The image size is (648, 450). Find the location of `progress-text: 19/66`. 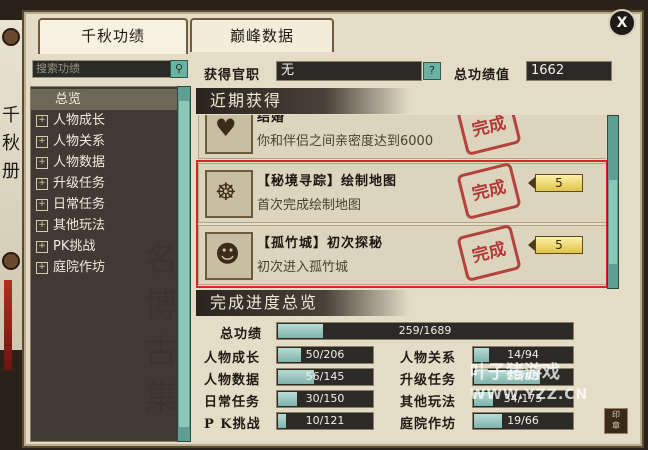

progress-text: 19/66 is located at coordinates (523, 420).